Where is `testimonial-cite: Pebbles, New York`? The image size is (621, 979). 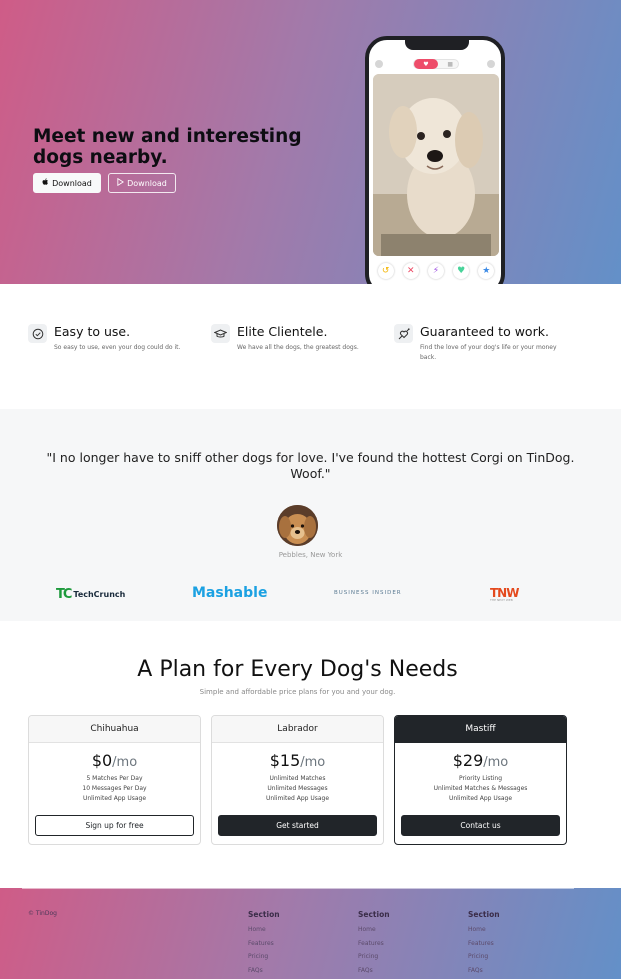 testimonial-cite: Pebbles, New York is located at coordinates (310, 555).